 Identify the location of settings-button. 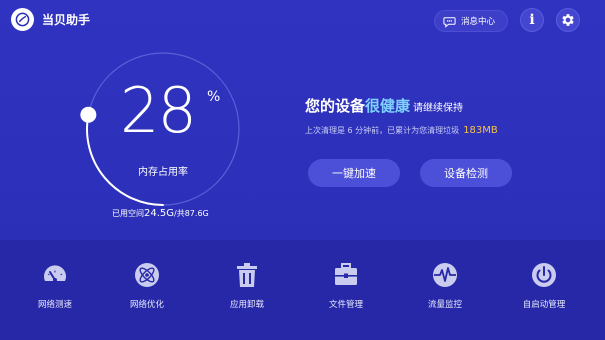
(568, 20).